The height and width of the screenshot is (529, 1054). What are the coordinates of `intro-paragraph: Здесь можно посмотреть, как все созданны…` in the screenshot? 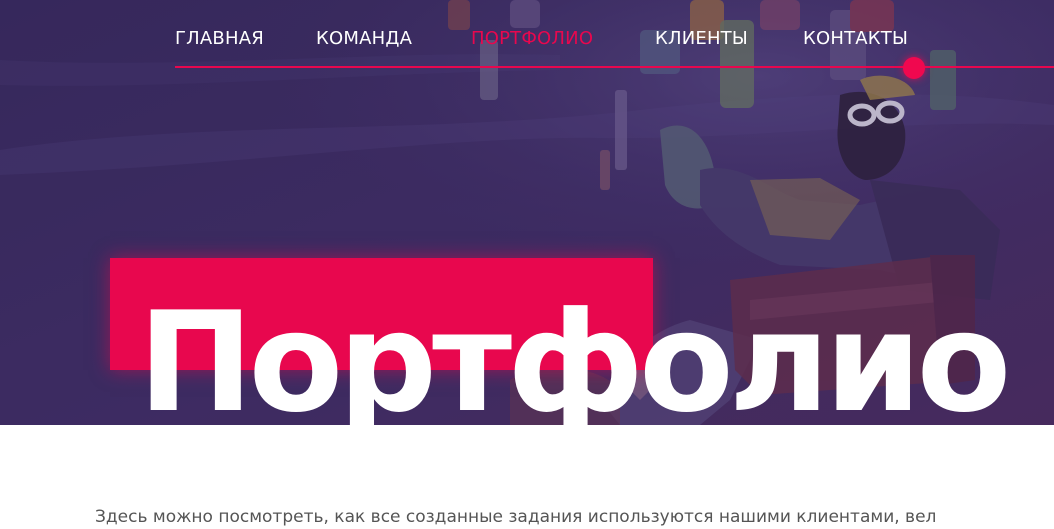 It's located at (516, 517).